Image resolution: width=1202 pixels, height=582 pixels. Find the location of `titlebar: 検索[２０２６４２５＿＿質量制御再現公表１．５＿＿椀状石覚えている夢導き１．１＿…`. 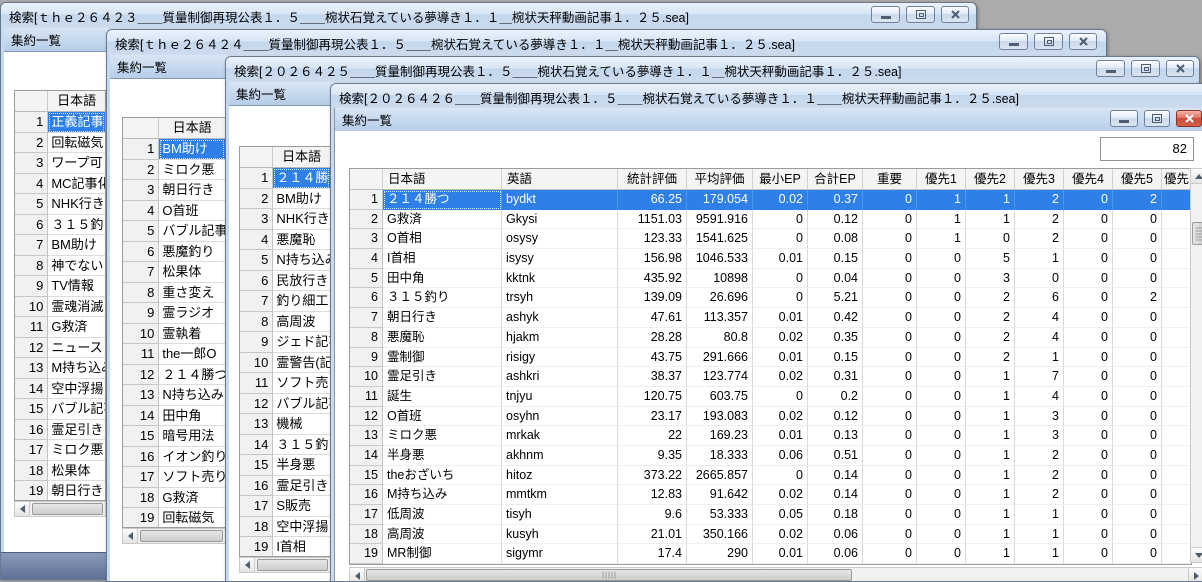

titlebar: 検索[２０２６４２５＿＿質量制御再現公表１．５＿＿椀状石覚えている夢導き１．１＿… is located at coordinates (712, 70).